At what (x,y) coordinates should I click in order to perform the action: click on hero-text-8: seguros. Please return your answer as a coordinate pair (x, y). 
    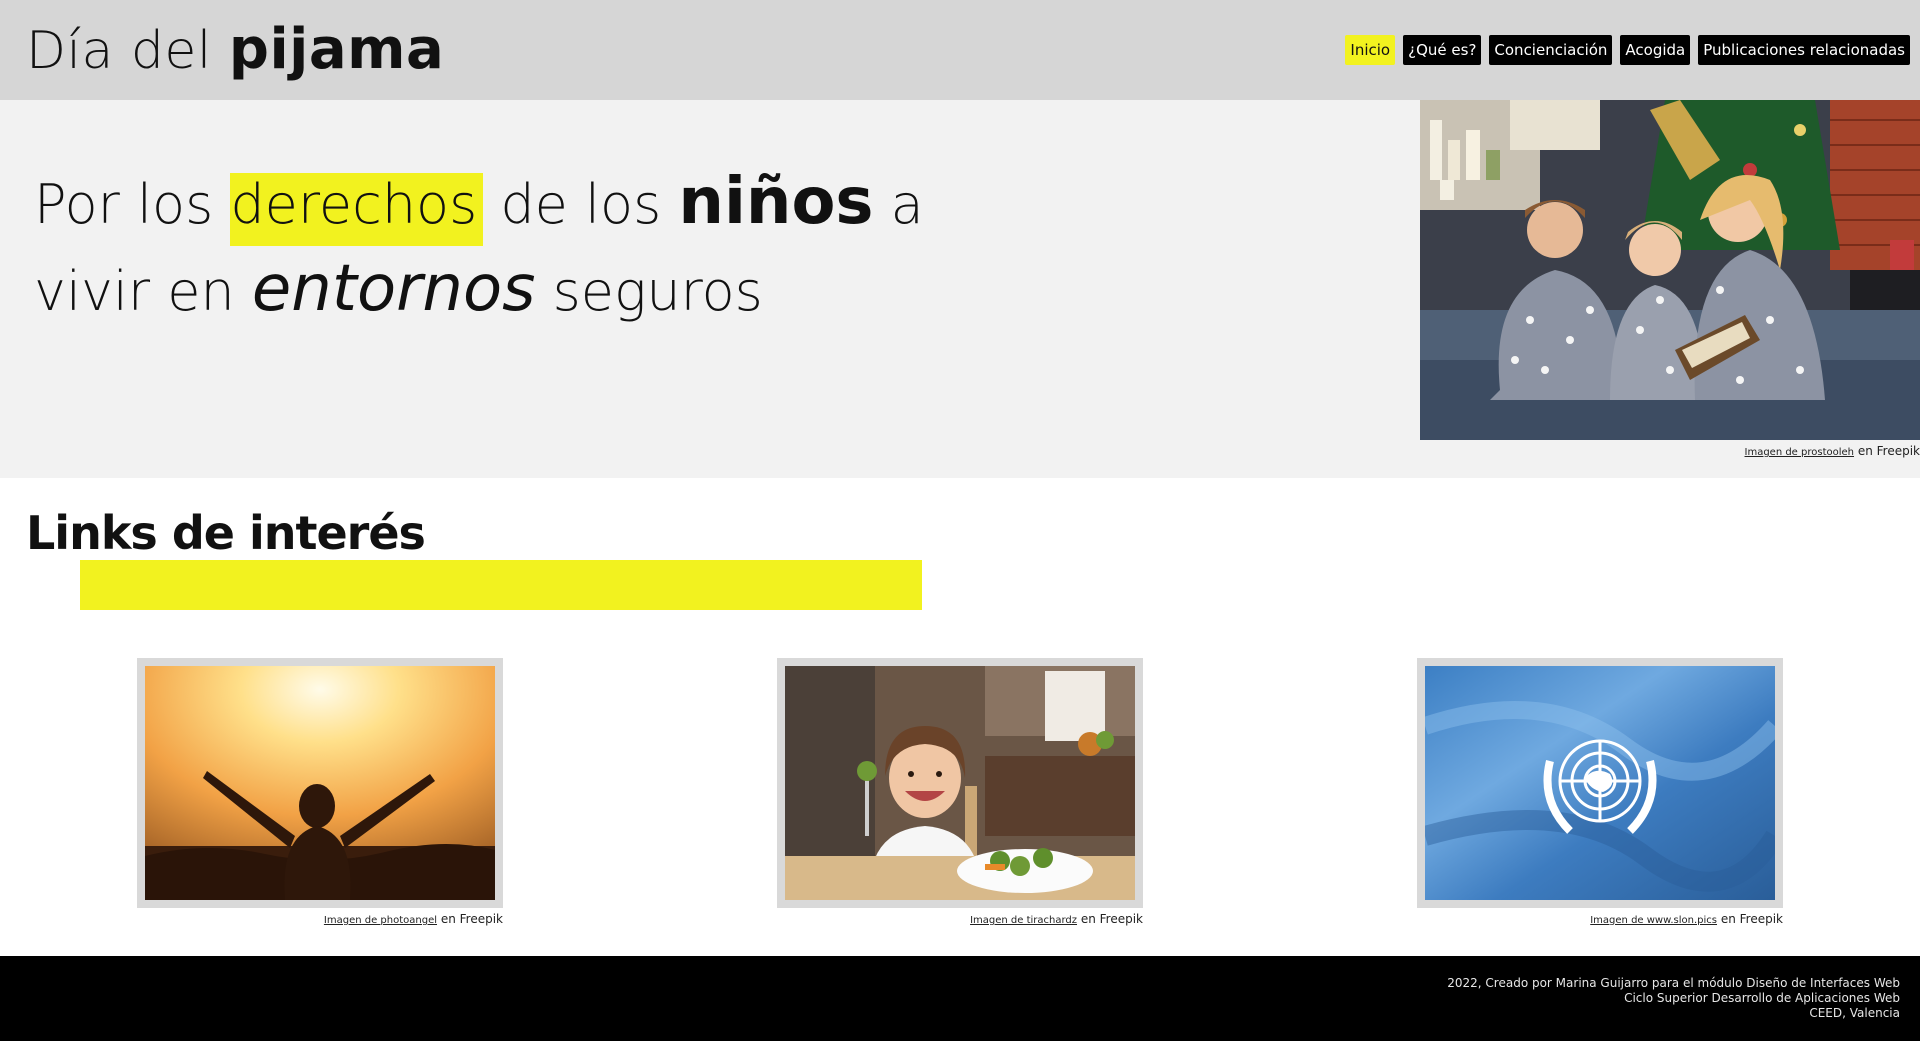
    Looking at the image, I should click on (649, 291).